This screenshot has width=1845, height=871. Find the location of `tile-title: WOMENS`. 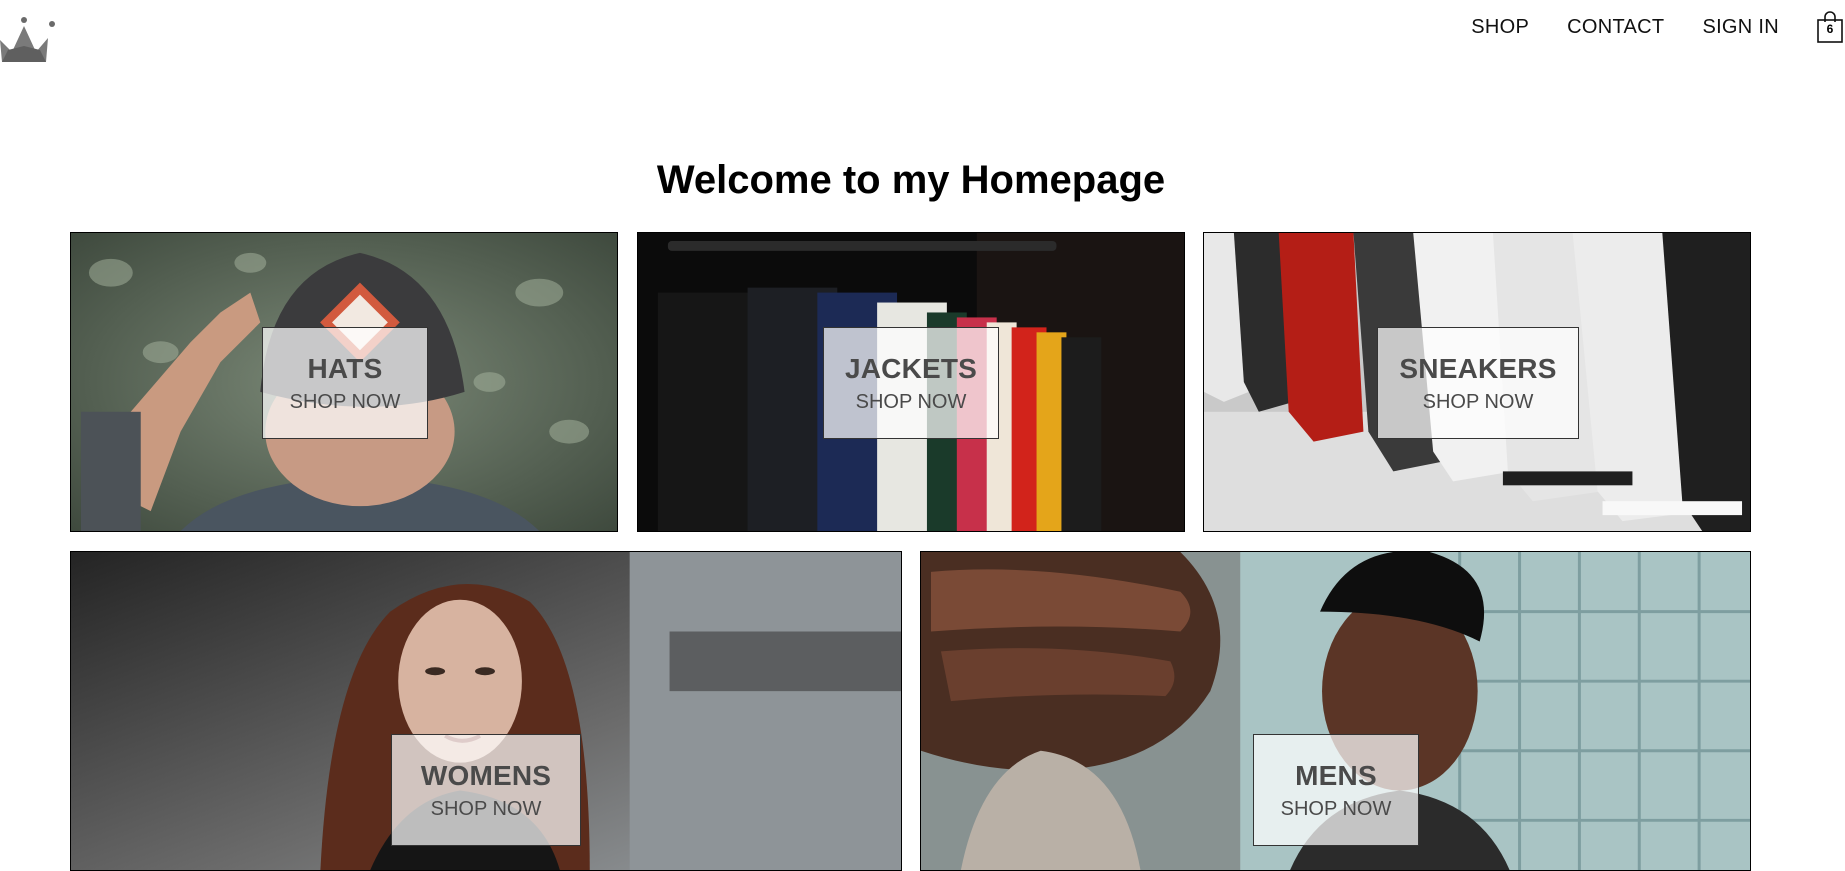

tile-title: WOMENS is located at coordinates (486, 775).